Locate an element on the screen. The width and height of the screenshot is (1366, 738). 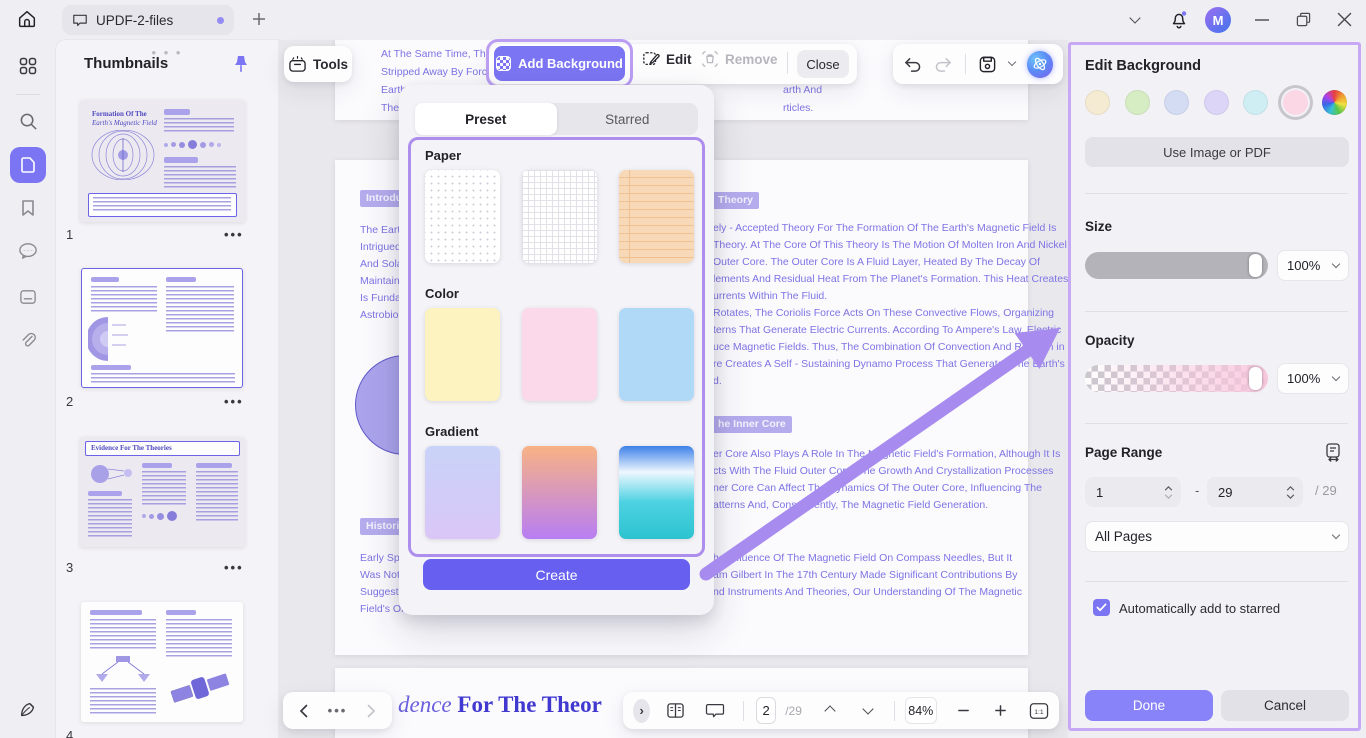
attachments-card-icon is located at coordinates (28, 297).